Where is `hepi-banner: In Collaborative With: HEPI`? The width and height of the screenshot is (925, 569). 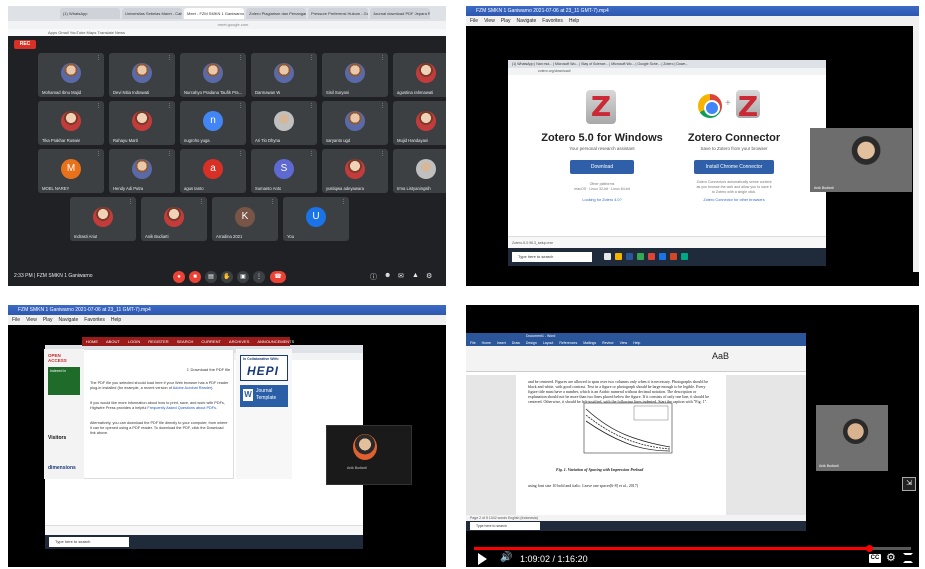 hepi-banner: In Collaborative With: HEPI is located at coordinates (264, 368).